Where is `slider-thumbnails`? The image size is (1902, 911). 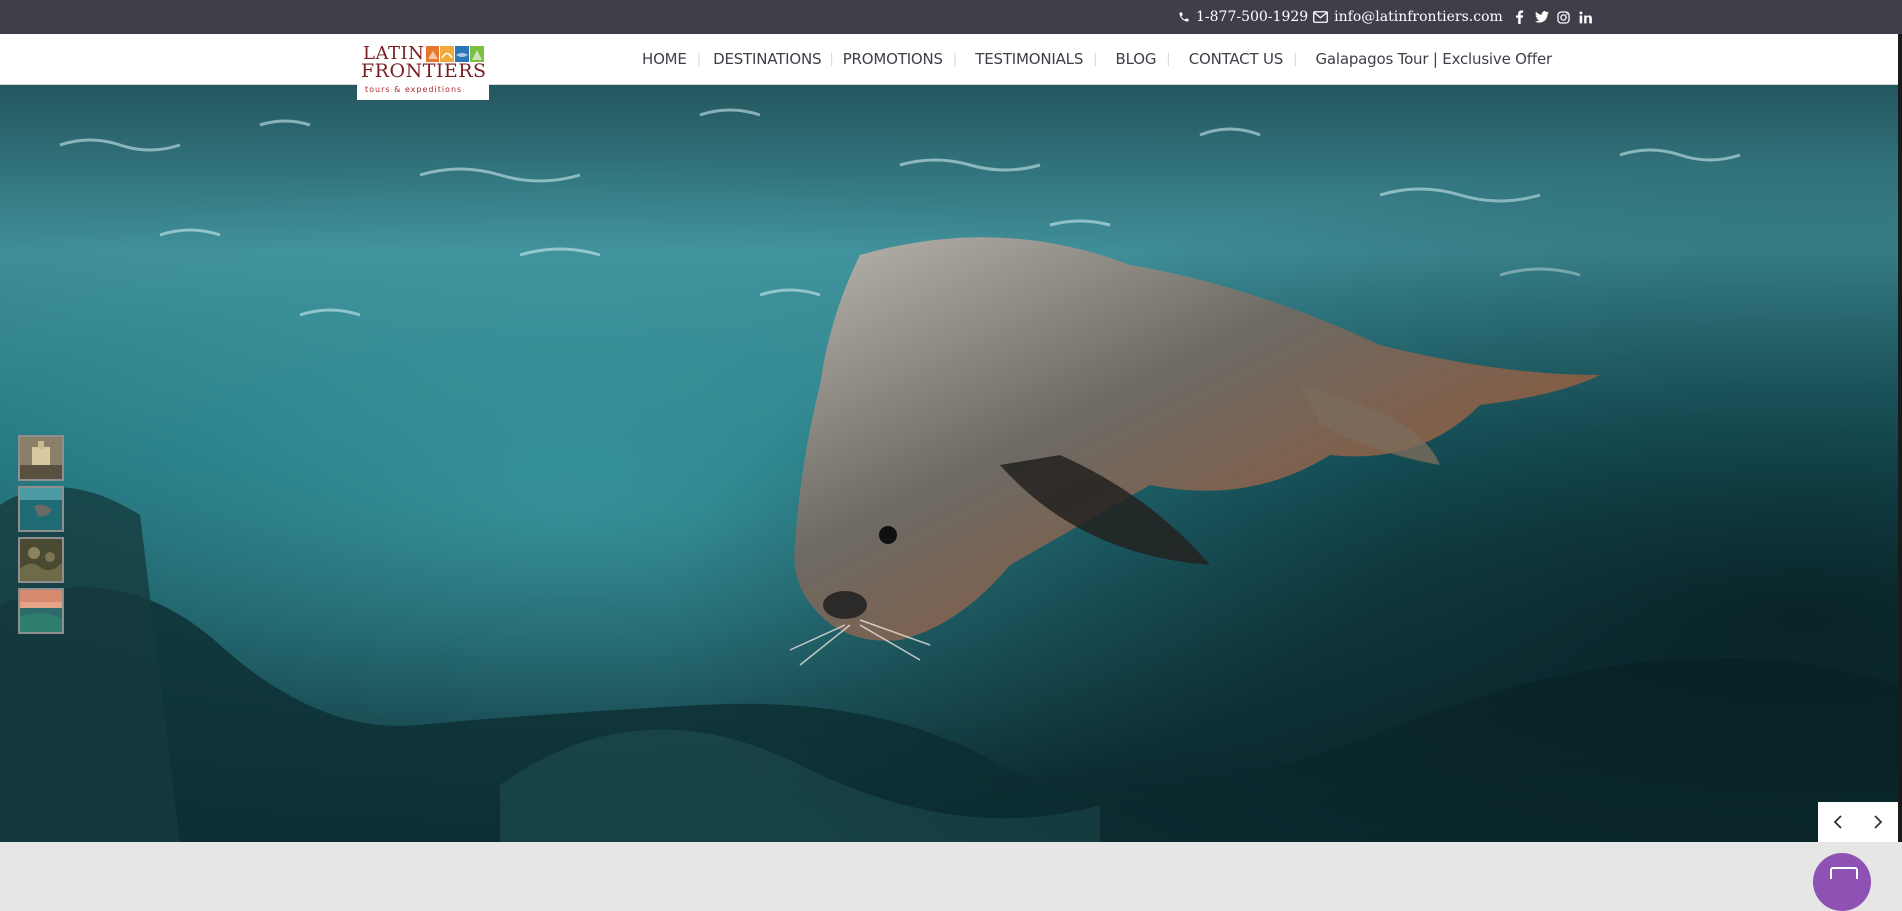 slider-thumbnails is located at coordinates (41, 534).